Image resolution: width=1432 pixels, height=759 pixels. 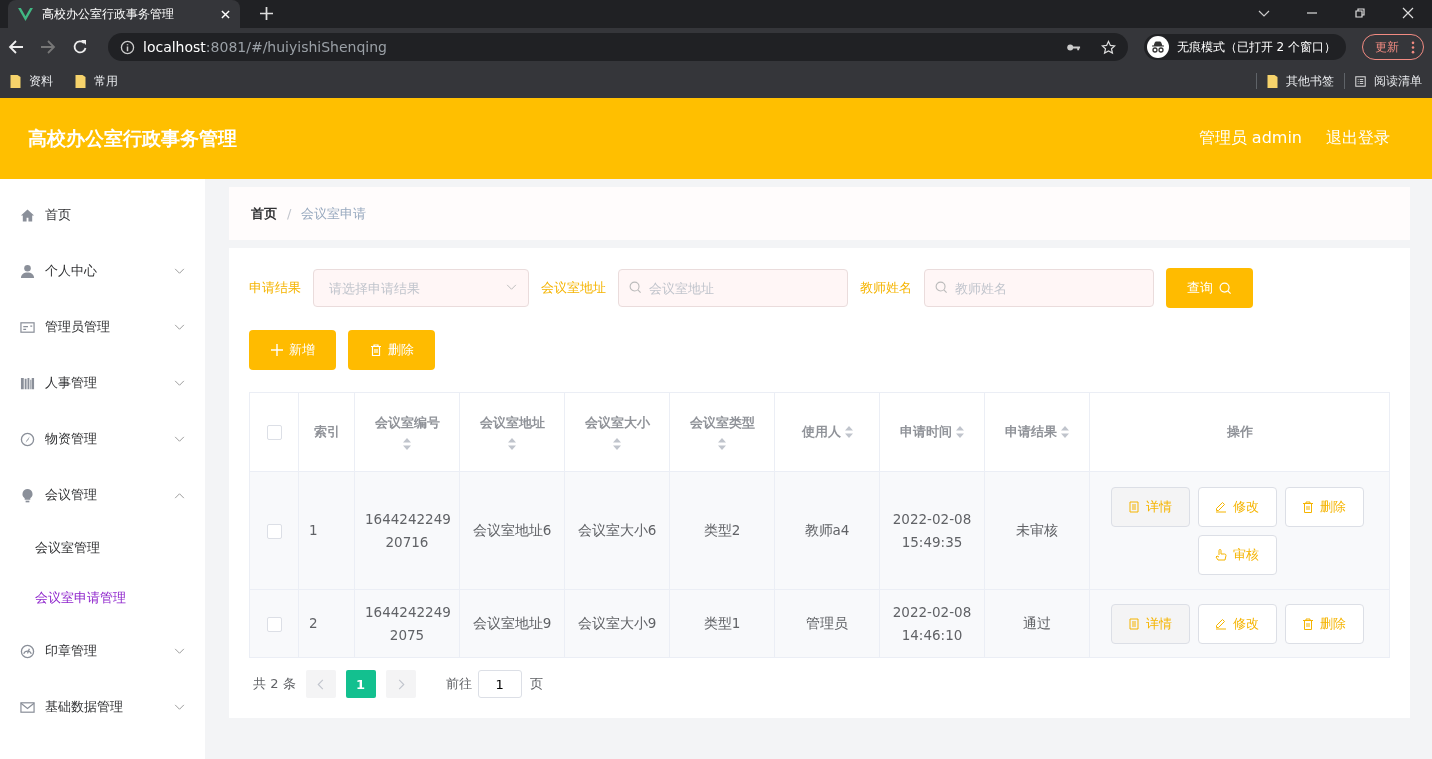 I want to click on table-cell: 未审核, so click(x=1037, y=530).